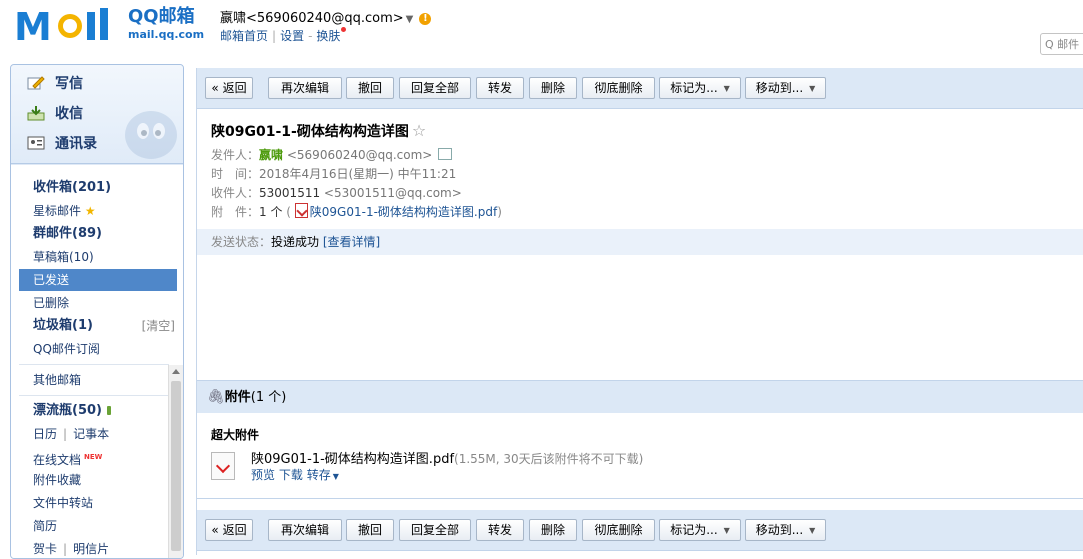  I want to click on folder-starred: 星标邮件 ★, so click(98, 211).